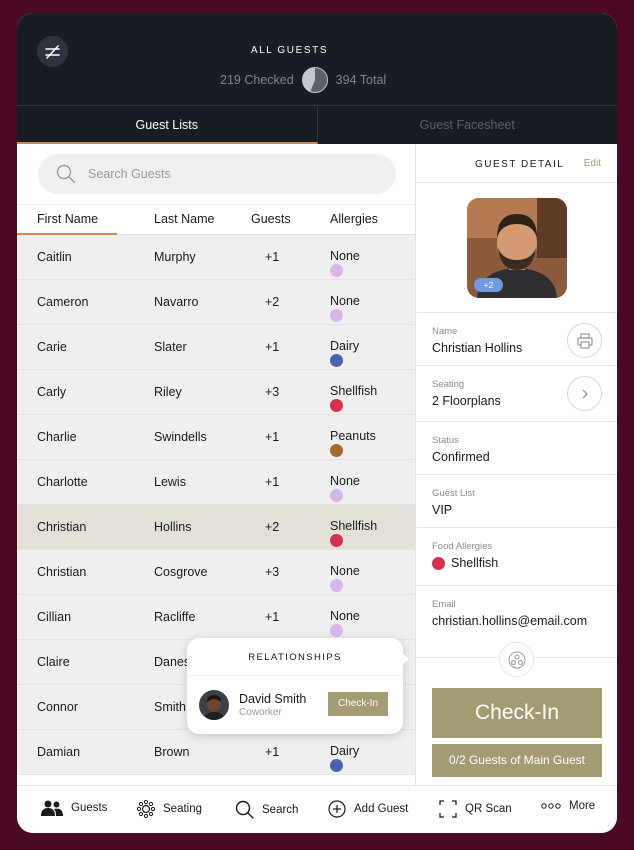 The image size is (634, 850). Describe the element at coordinates (216, 617) in the screenshot. I see `table-row: Cillian Racliffe +1 None` at that location.